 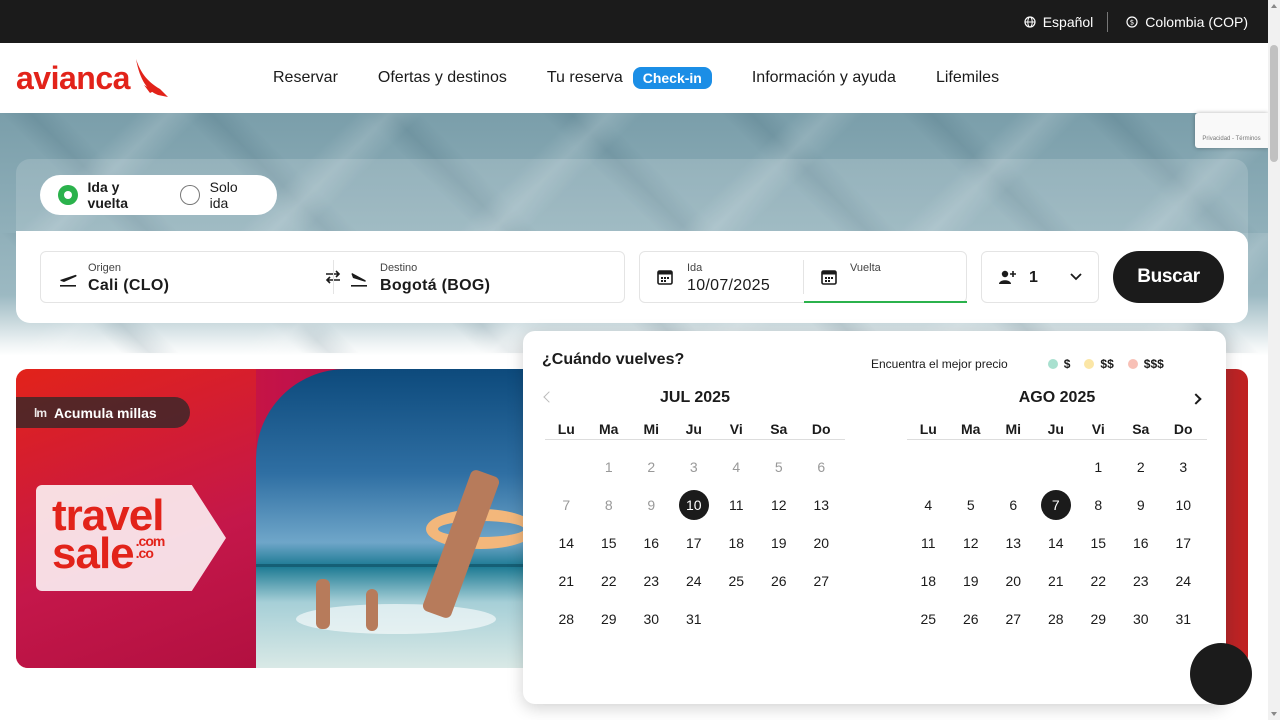 I want to click on radio-label: Ida y vuelta, so click(x=108, y=195).